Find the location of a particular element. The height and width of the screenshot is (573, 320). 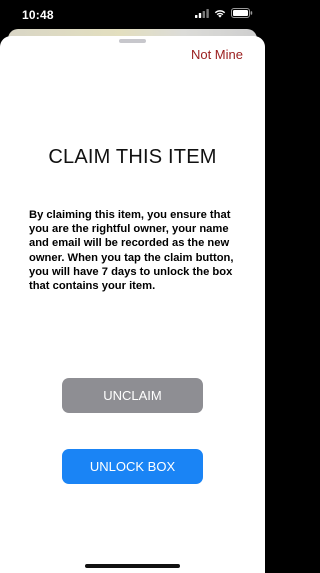

wifi-icon is located at coordinates (220, 14).